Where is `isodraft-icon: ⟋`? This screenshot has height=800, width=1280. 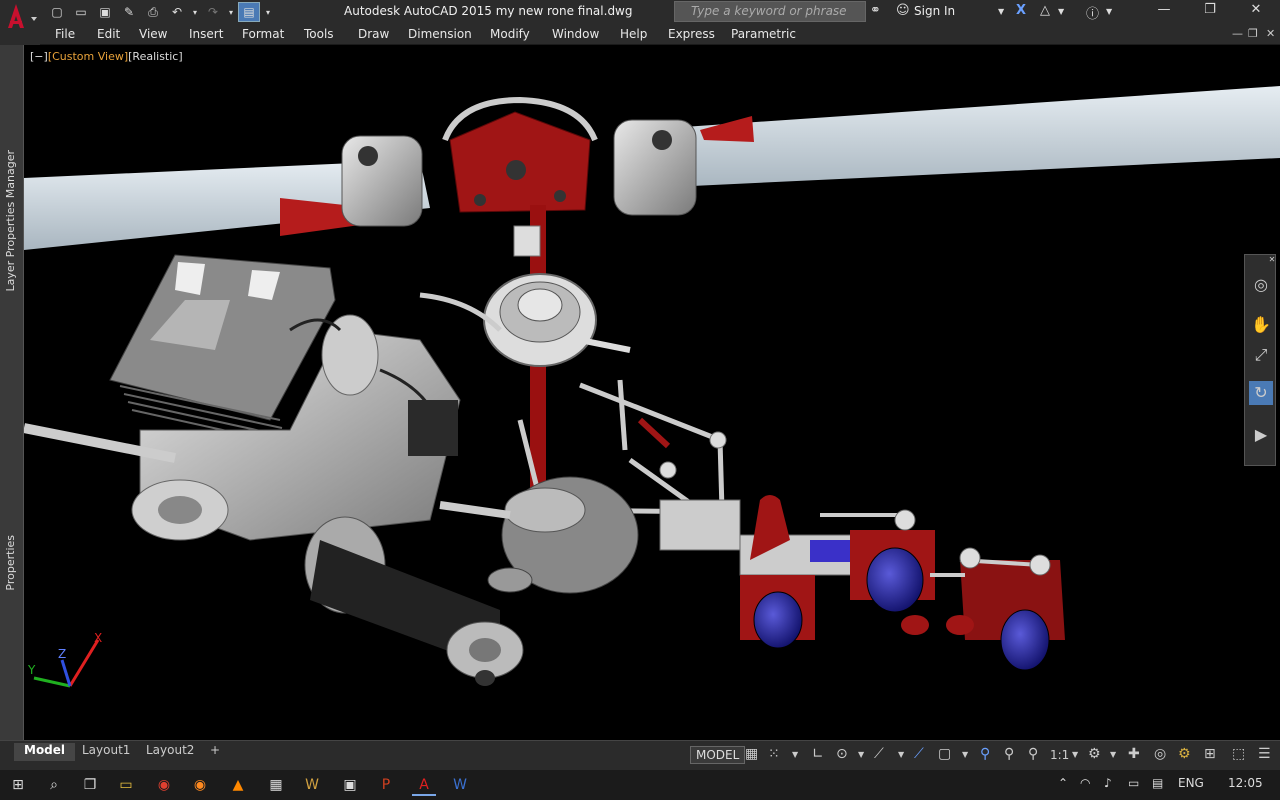 isodraft-icon: ⟋ is located at coordinates (879, 754).